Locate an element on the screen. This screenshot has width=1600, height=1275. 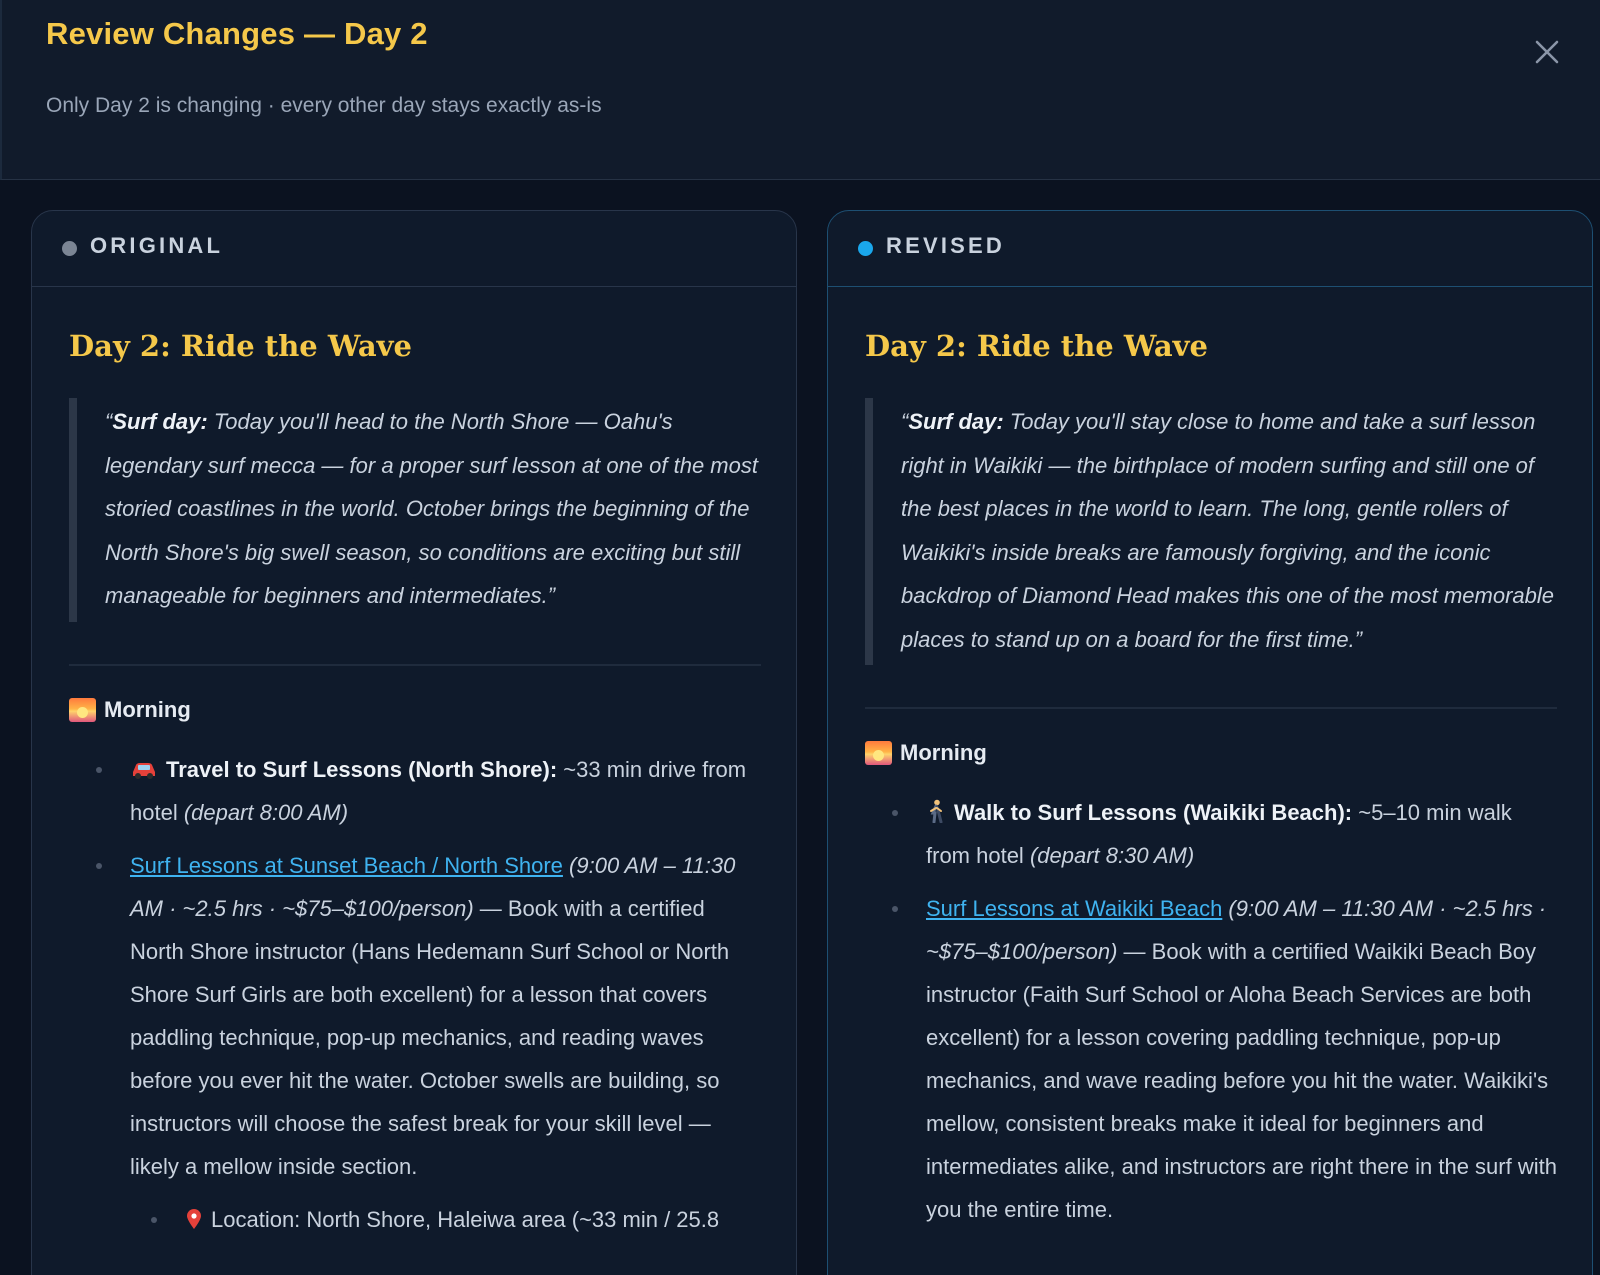
revised-status-dot is located at coordinates (865, 248).